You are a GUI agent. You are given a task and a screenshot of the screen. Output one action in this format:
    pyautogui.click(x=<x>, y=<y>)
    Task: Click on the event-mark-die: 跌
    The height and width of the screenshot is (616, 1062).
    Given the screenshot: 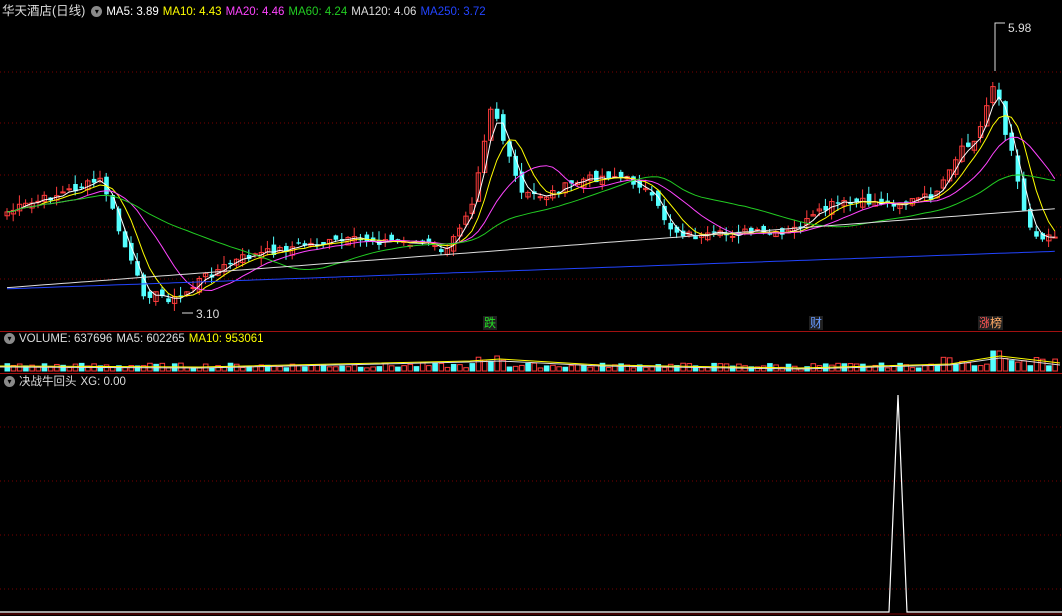 What is the action you would take?
    pyautogui.click(x=490, y=323)
    